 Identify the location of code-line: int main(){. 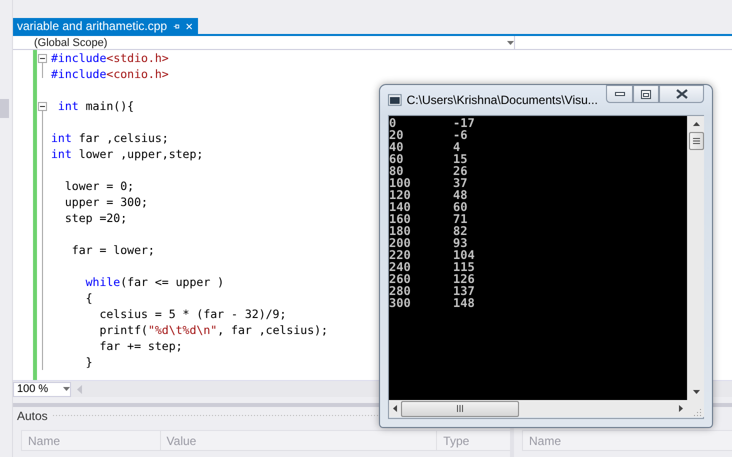
(95, 106).